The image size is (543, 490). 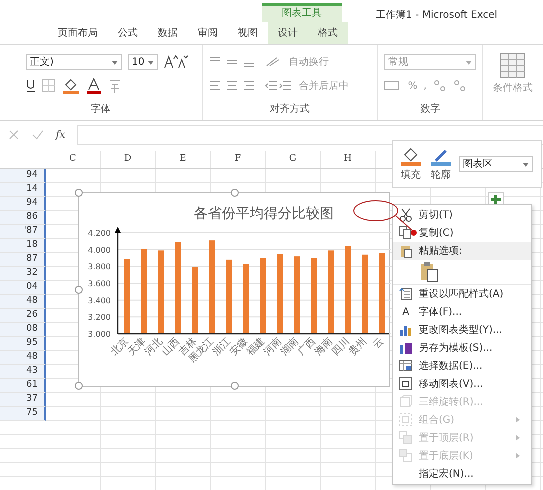 I want to click on column-header: D, so click(x=128, y=159).